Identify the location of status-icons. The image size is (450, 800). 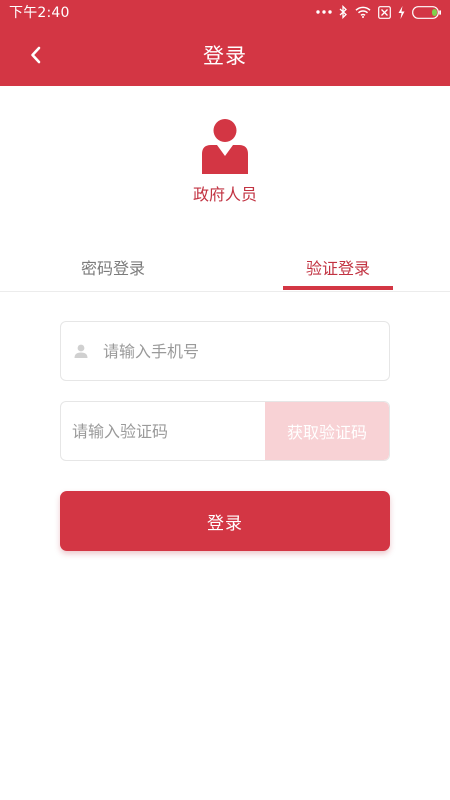
(379, 12).